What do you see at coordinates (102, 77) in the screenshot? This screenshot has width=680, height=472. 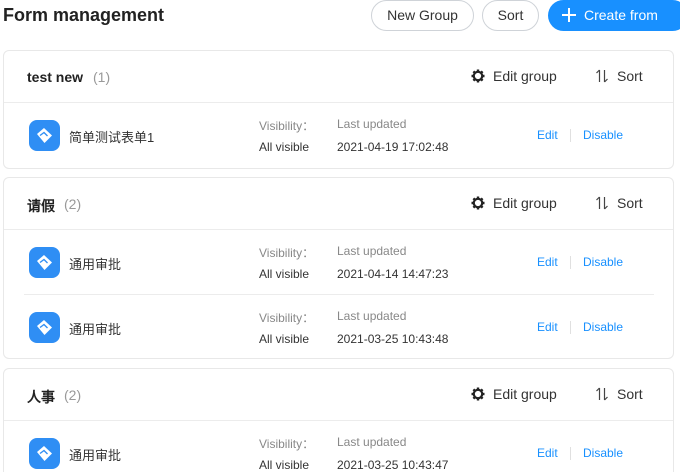 I see `group-count: (1)` at bounding box center [102, 77].